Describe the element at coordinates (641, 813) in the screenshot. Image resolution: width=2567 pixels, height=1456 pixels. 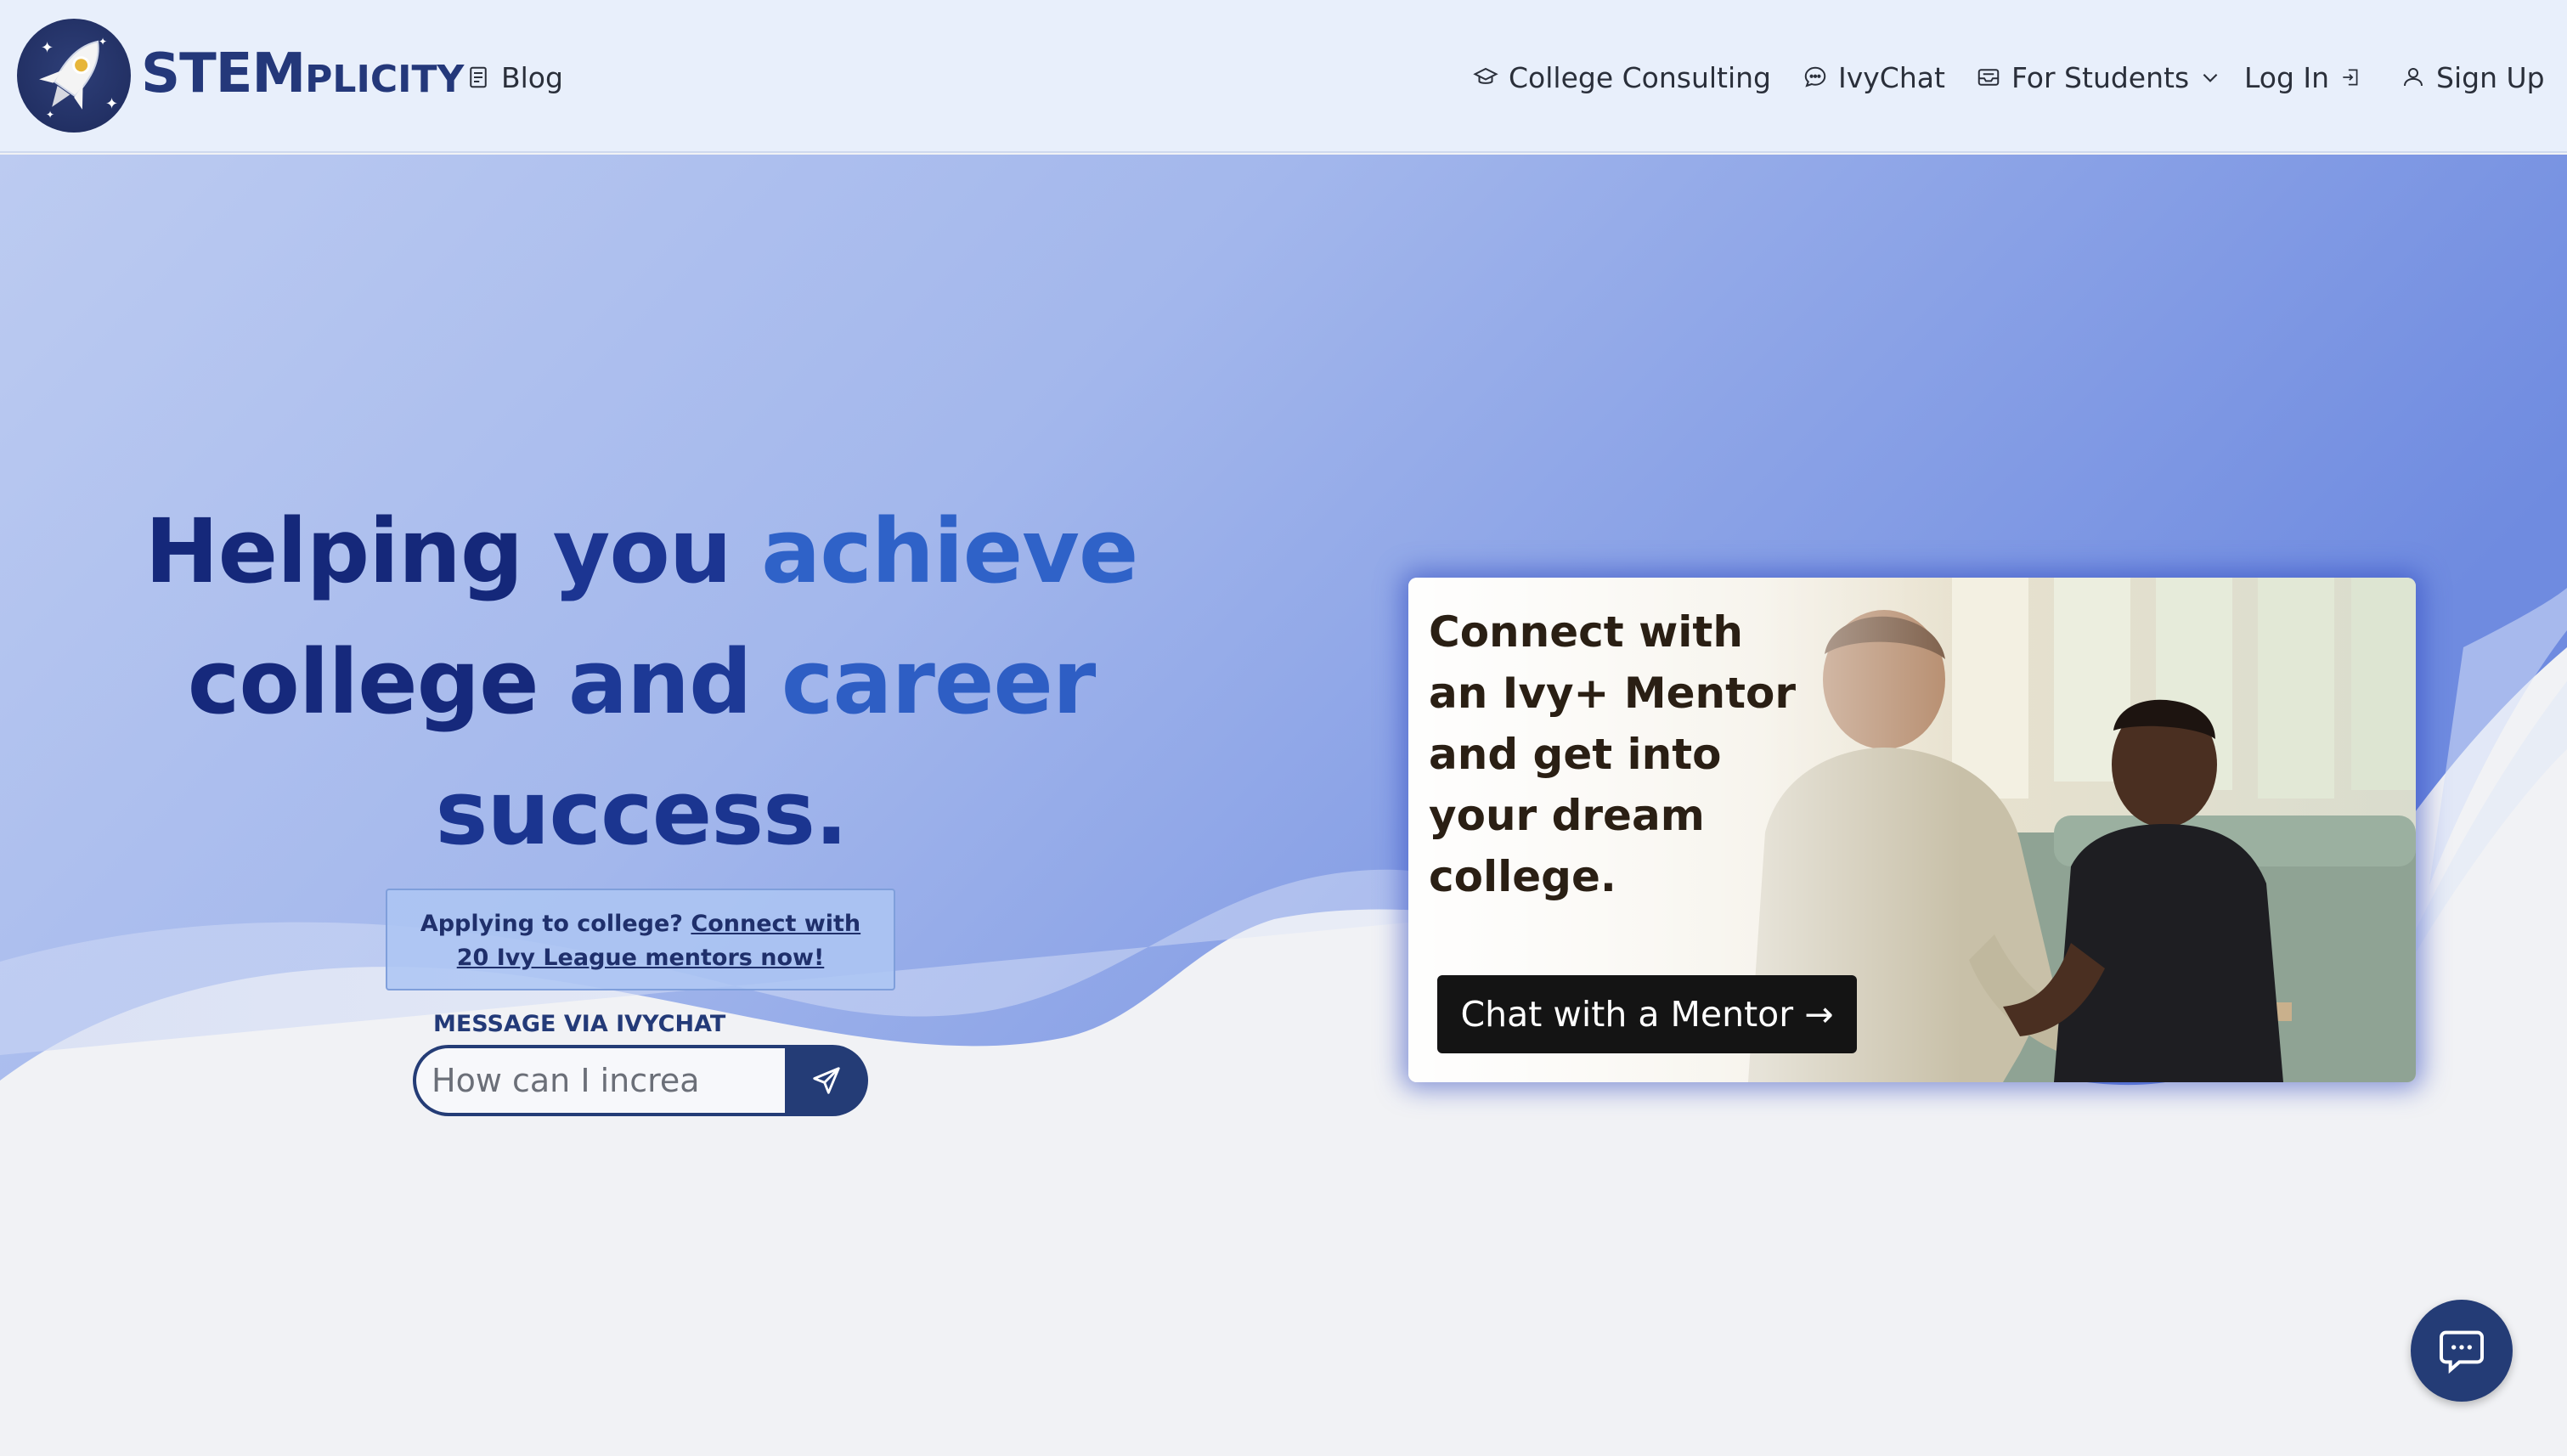
I see `headline-word: success.` at that location.